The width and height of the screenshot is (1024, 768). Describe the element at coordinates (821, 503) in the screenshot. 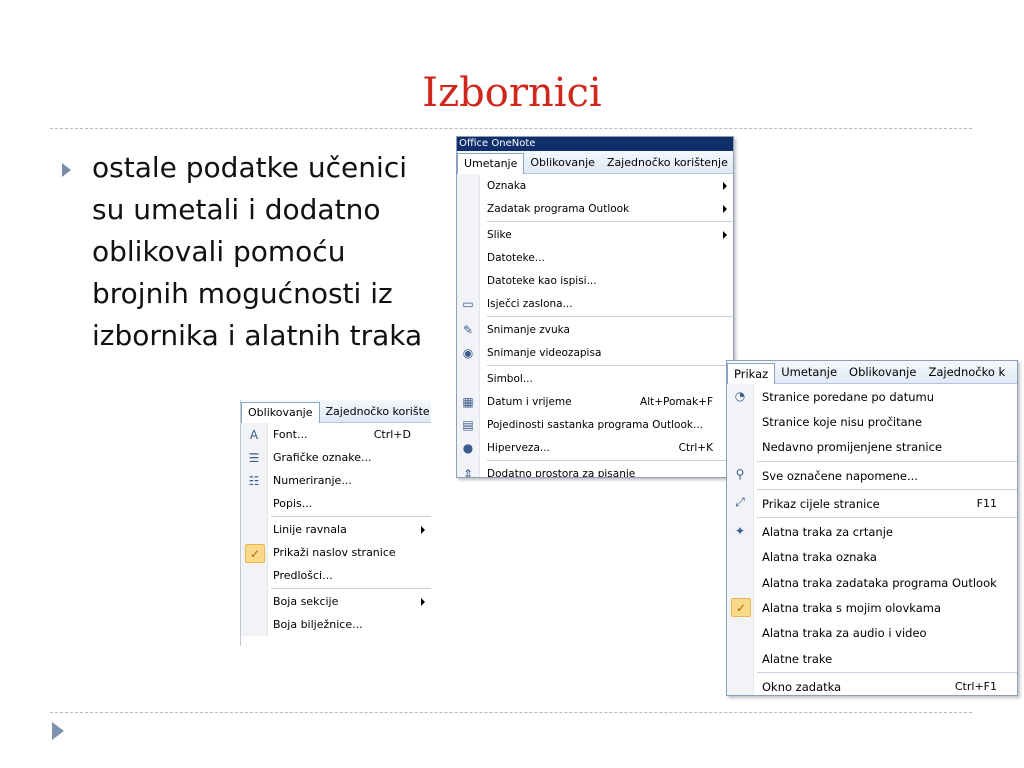

I see `menu-item-label: Prikaz cijele stranice` at that location.